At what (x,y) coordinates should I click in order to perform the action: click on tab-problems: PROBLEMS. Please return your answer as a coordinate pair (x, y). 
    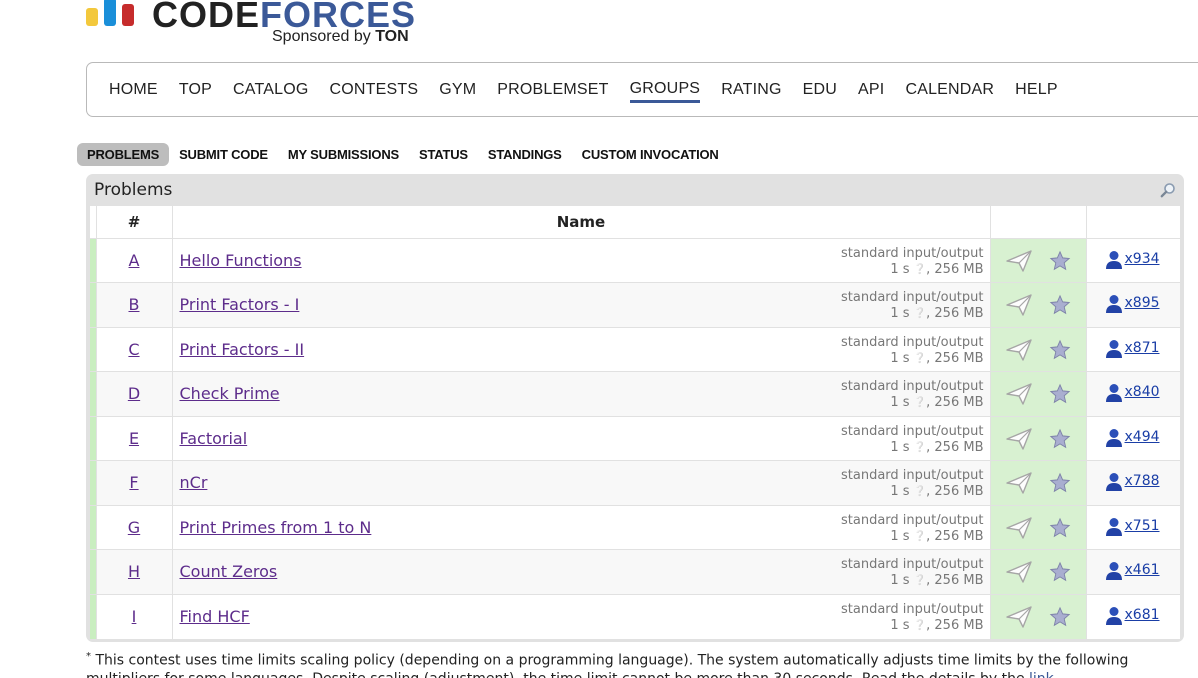
    Looking at the image, I should click on (123, 154).